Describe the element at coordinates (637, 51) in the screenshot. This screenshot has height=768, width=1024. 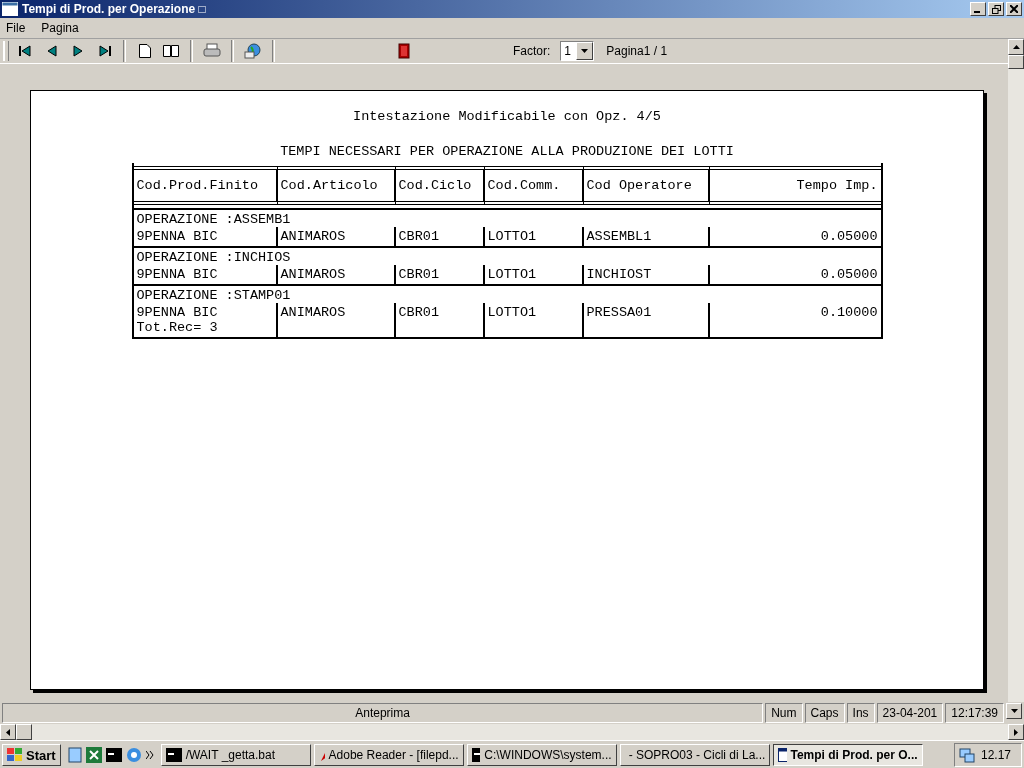
I see `page-indicator: Pagina1 / 1` at that location.